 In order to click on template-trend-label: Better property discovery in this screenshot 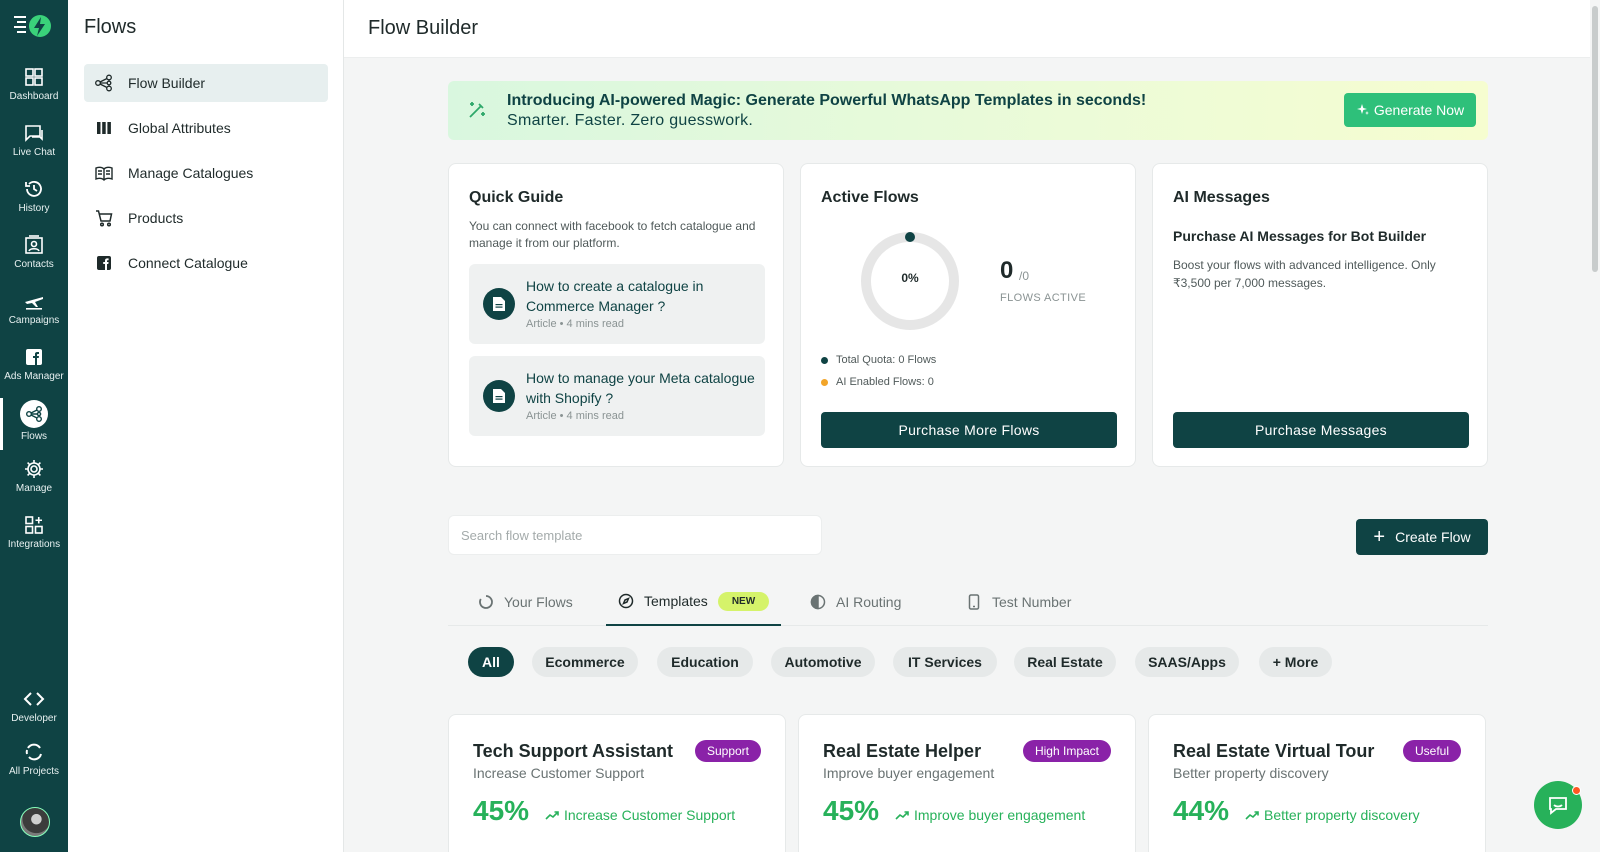, I will do `click(1342, 815)`.